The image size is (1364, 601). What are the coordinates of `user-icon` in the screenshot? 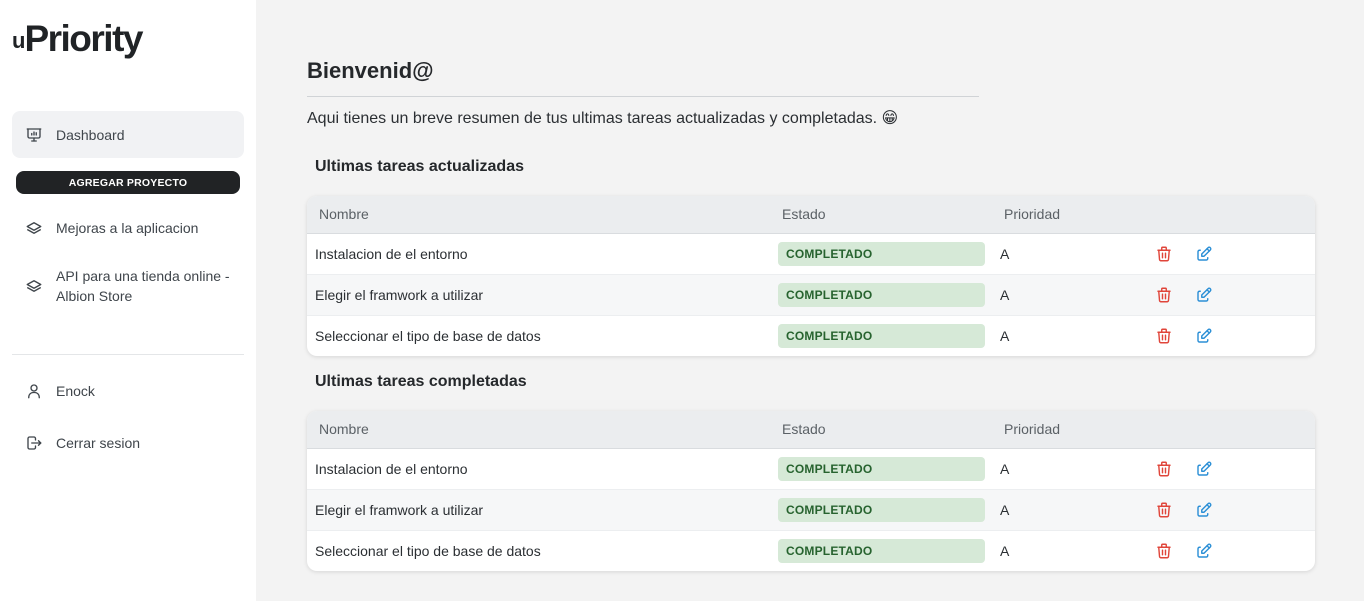 It's located at (34, 391).